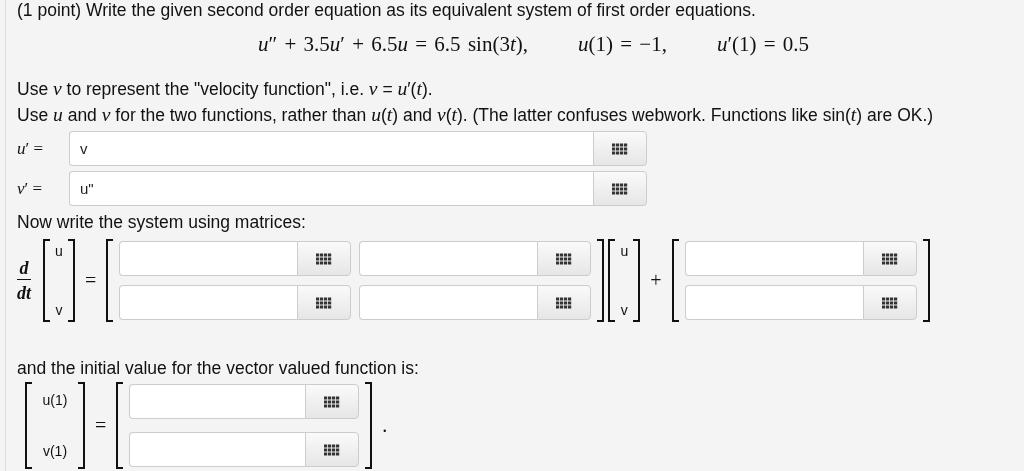  What do you see at coordinates (385, 425) in the screenshot?
I see `period: .` at bounding box center [385, 425].